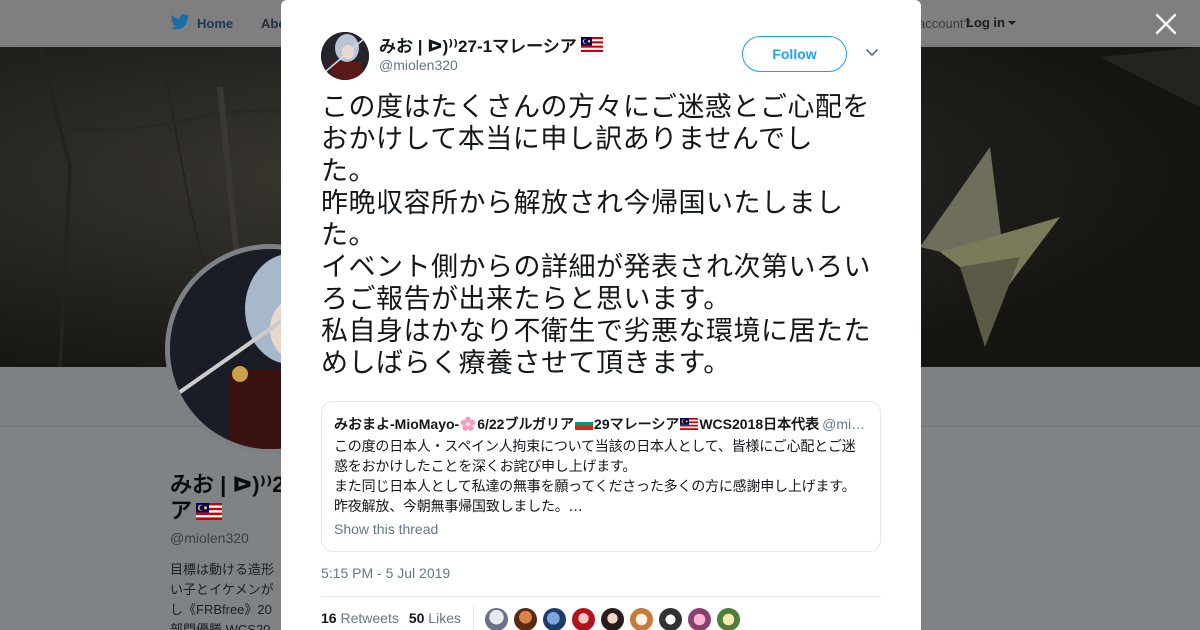 The image size is (1200, 630). Describe the element at coordinates (526, 299) in the screenshot. I see `tweet-text-line: ろご報告が出来たらと思います。` at that location.